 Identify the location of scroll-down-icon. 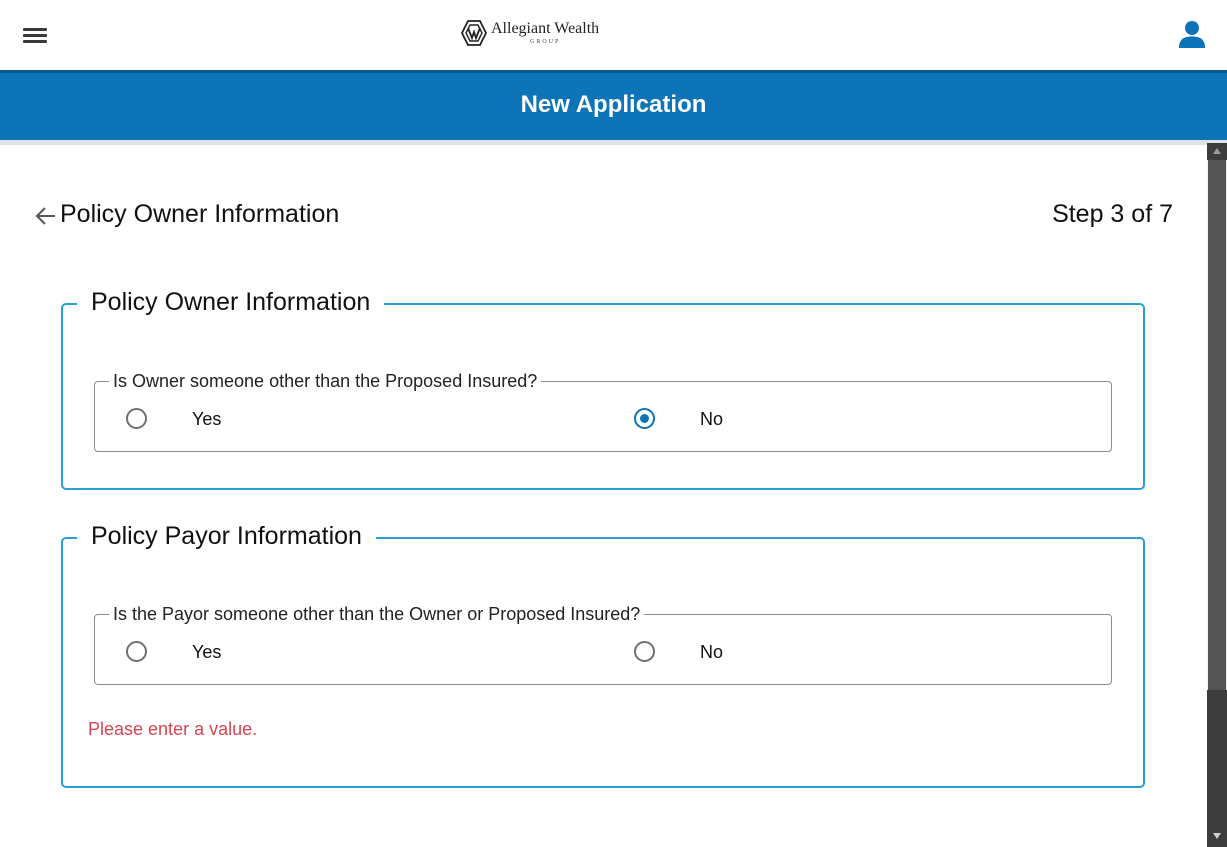
(1217, 836).